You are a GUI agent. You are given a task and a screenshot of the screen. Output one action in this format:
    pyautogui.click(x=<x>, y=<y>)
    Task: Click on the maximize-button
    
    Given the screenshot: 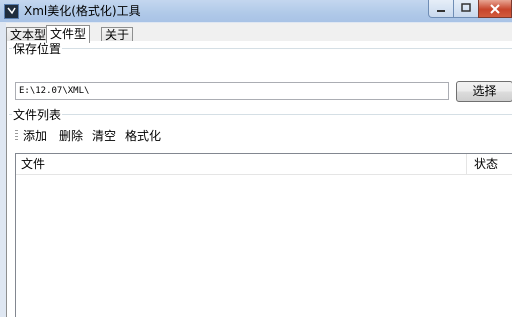 What is the action you would take?
    pyautogui.click(x=466, y=9)
    